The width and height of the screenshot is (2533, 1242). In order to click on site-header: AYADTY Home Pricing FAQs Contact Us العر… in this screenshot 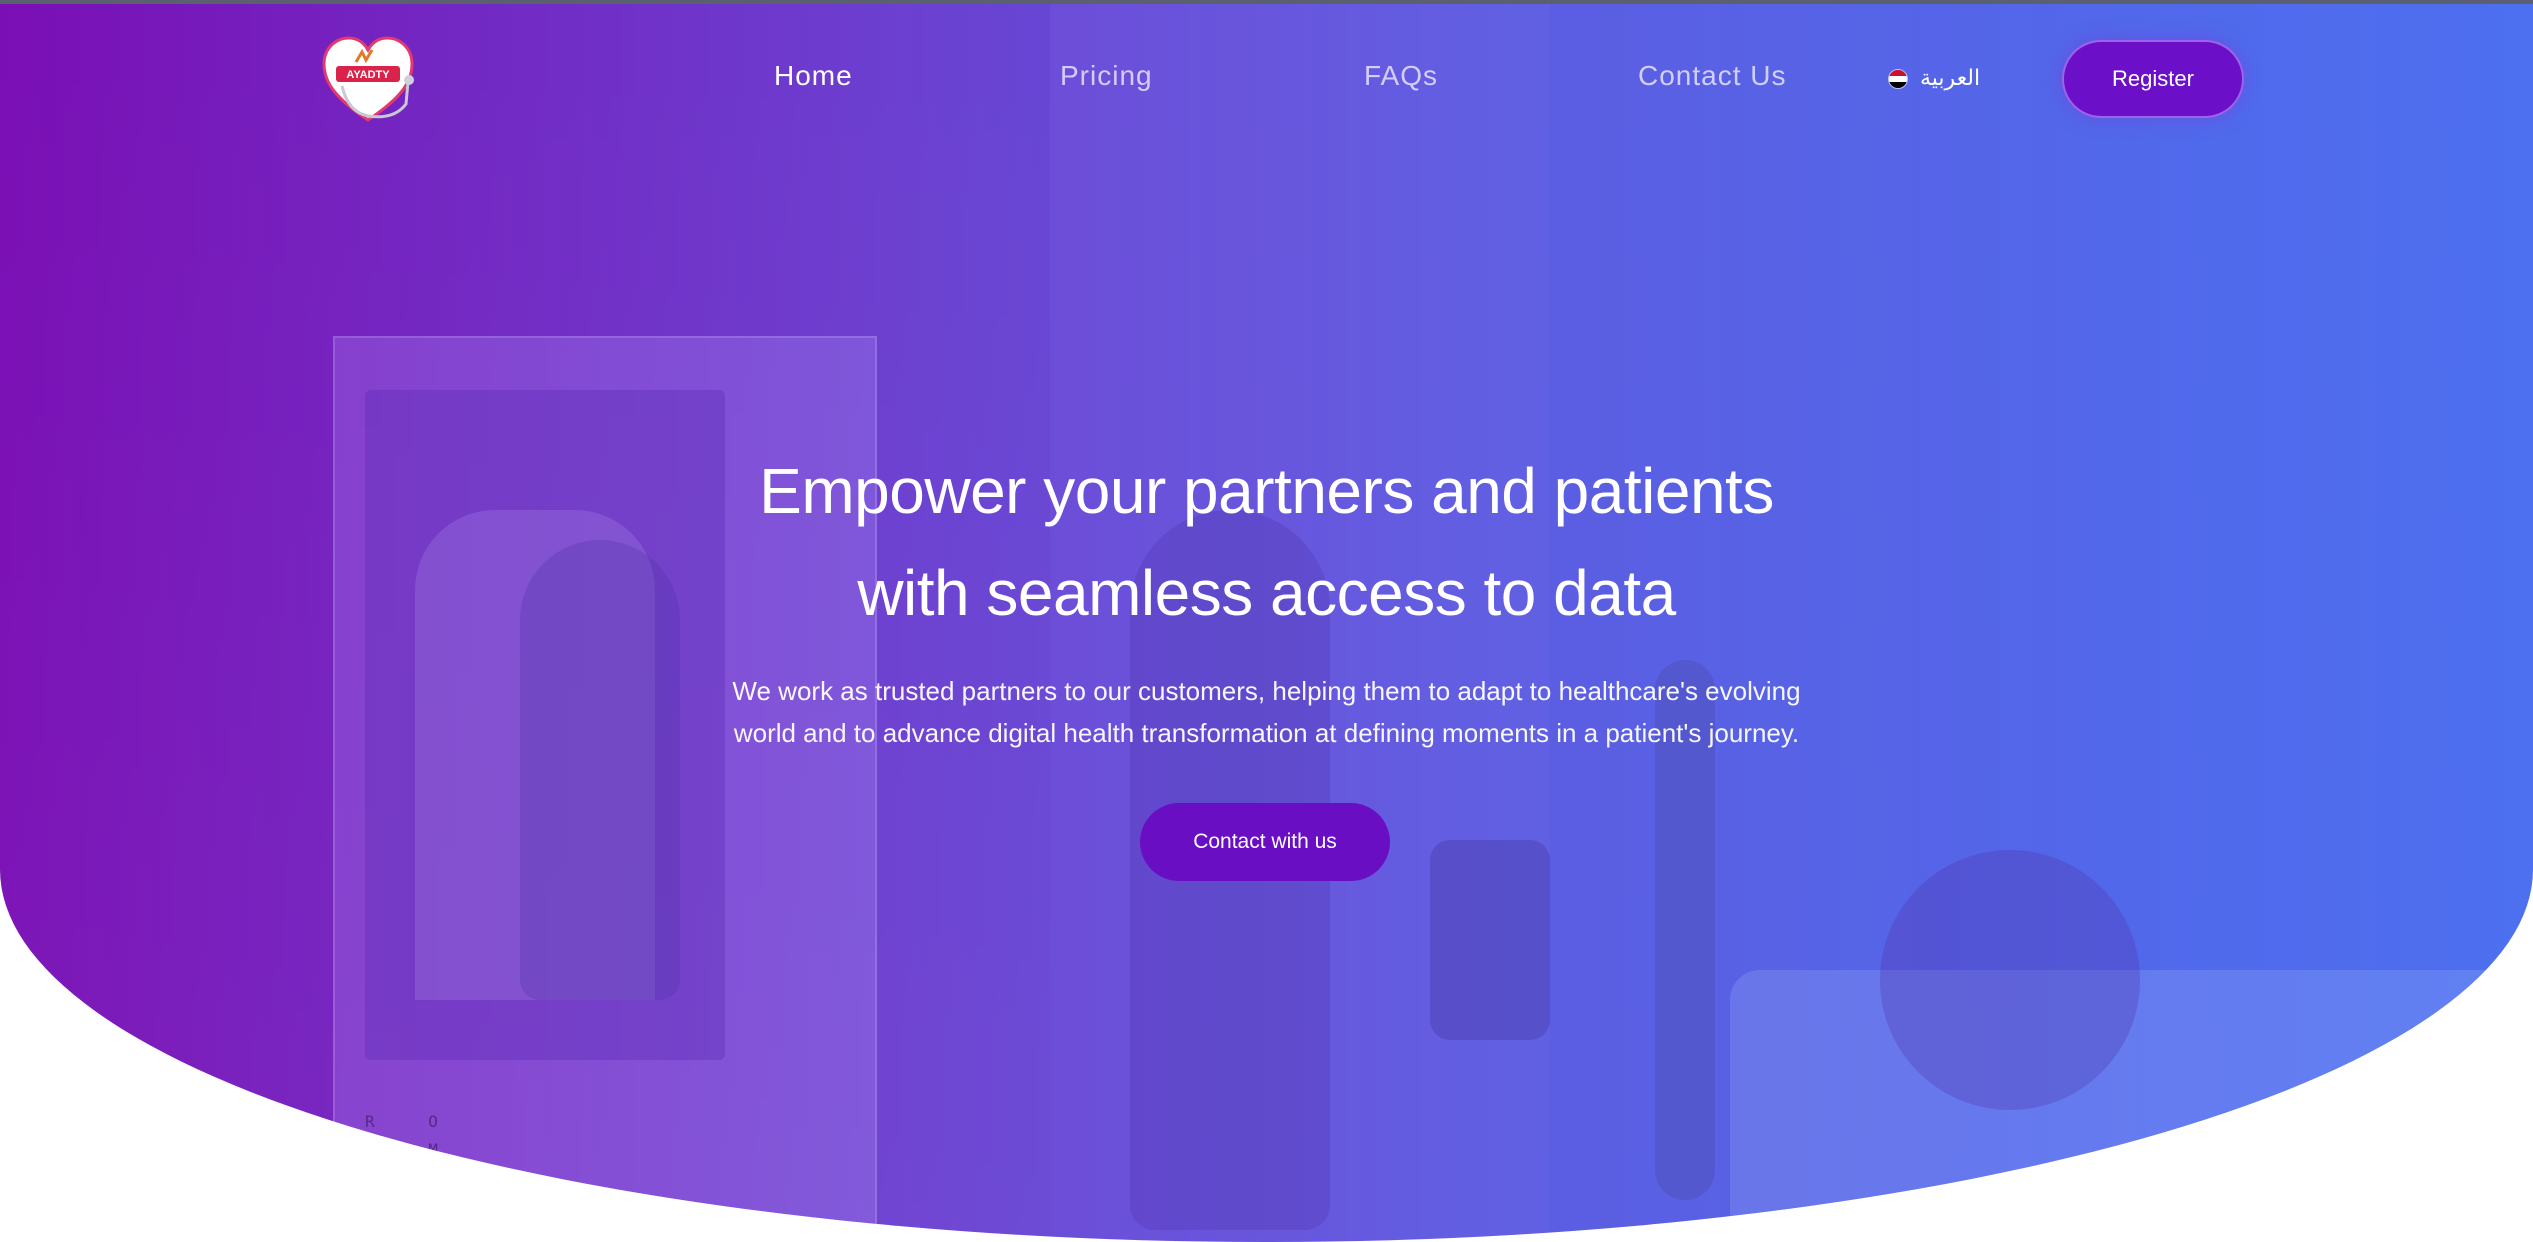, I will do `click(1266, 80)`.